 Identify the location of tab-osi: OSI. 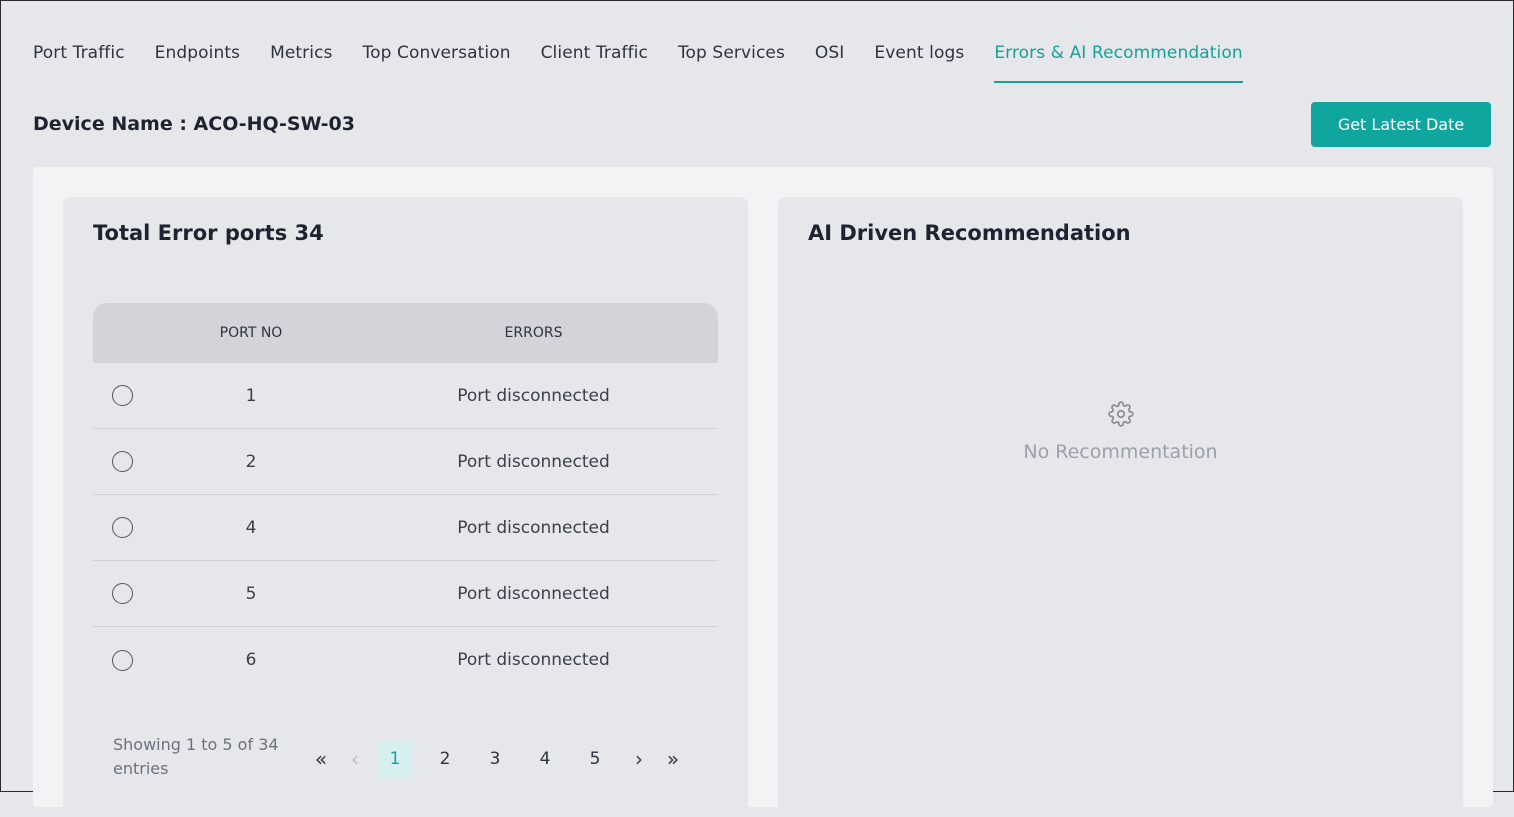
(830, 61).